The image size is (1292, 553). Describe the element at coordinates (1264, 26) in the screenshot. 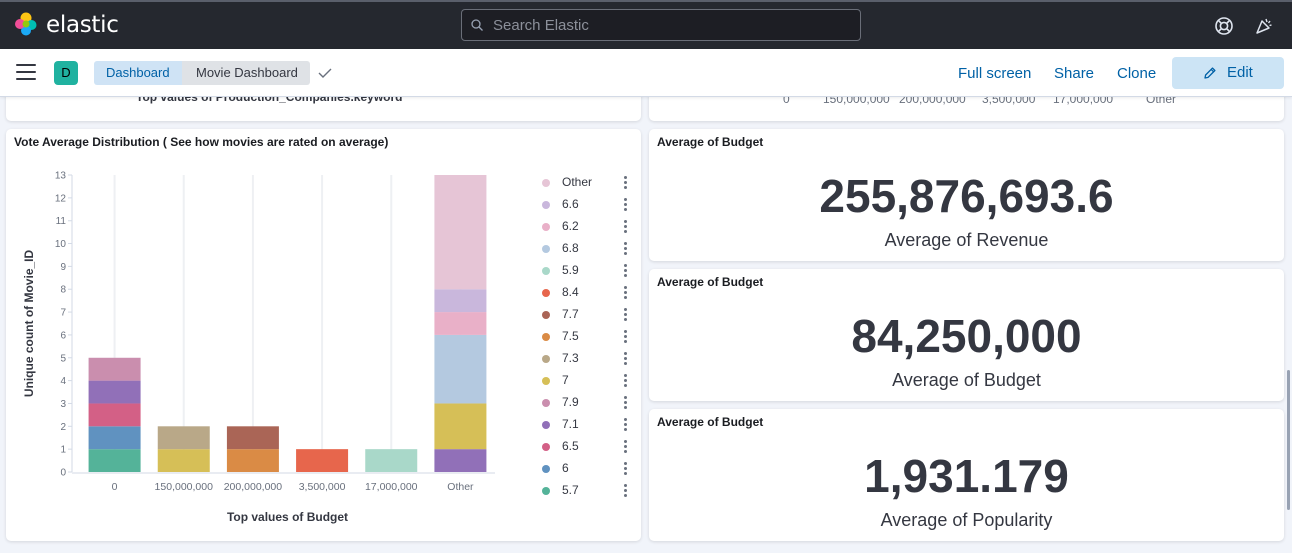

I see `newsfeed-icon` at that location.